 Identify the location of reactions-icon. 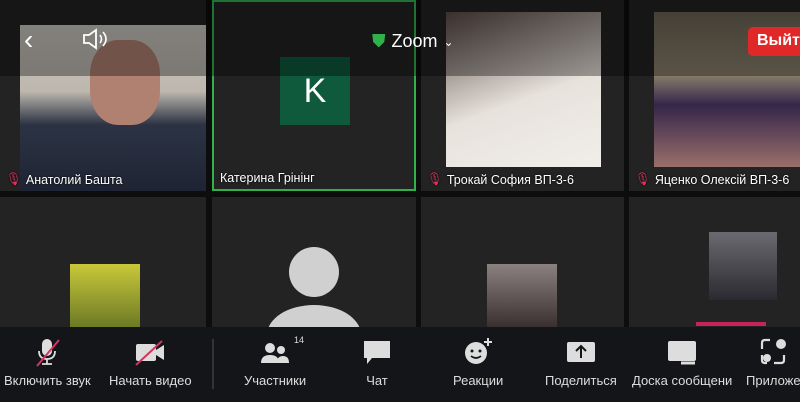
(479, 351).